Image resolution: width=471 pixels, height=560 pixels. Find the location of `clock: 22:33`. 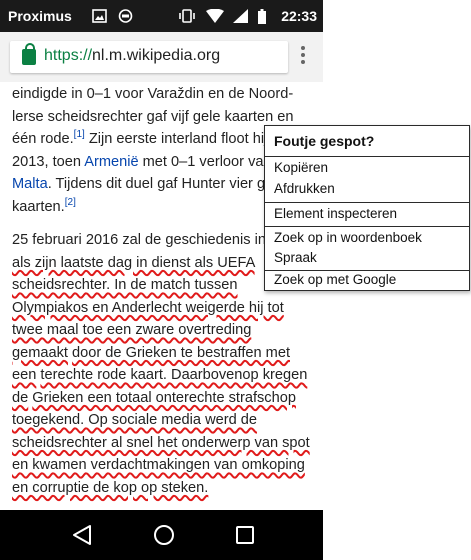

clock: 22:33 is located at coordinates (299, 16).